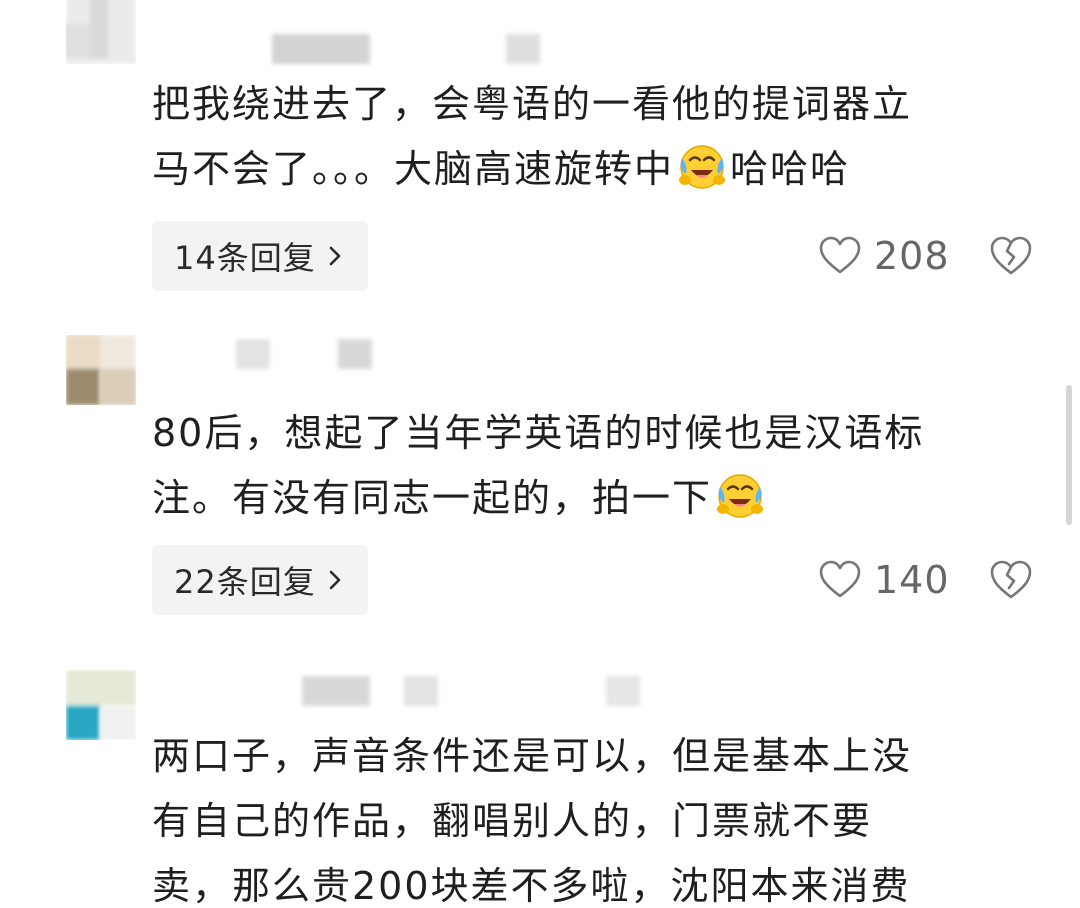 Image resolution: width=1080 pixels, height=908 pixels. I want to click on scrollbar, so click(1069, 455).